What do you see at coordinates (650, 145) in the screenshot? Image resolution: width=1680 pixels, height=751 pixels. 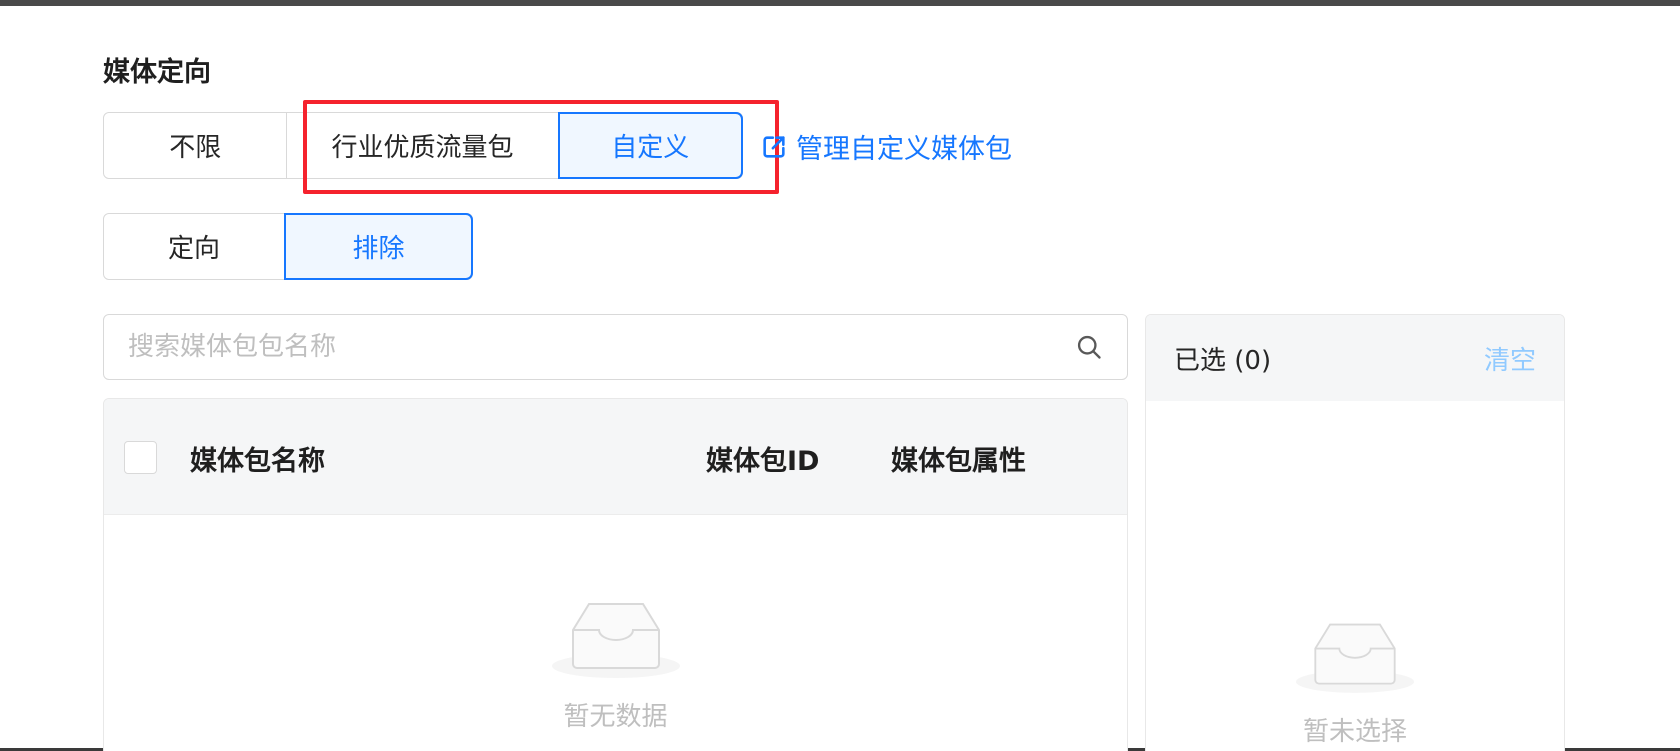 I see `option-custom: 自定义` at bounding box center [650, 145].